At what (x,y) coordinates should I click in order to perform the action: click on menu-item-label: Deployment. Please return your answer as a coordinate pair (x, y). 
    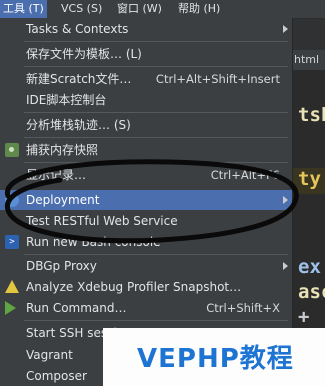
    Looking at the image, I should click on (63, 200).